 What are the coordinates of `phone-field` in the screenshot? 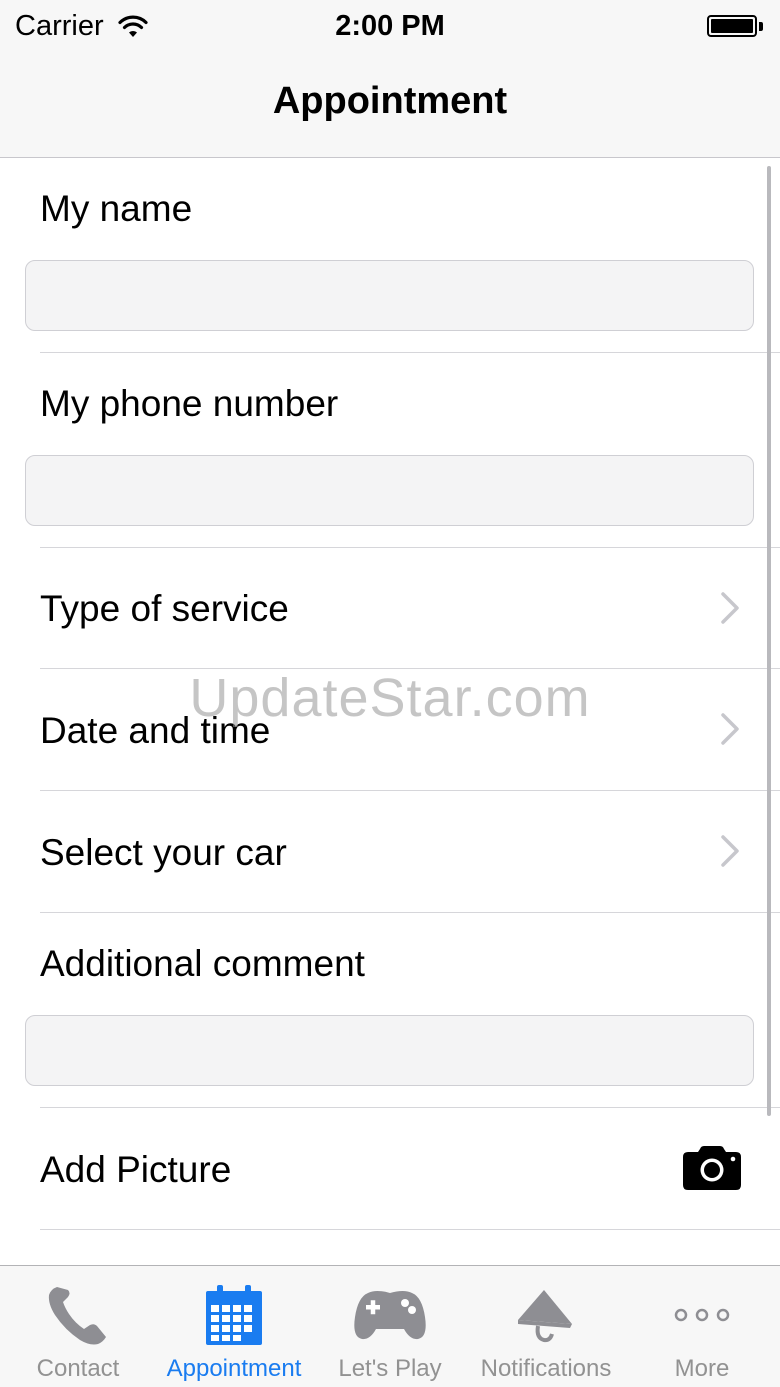 It's located at (389, 490).